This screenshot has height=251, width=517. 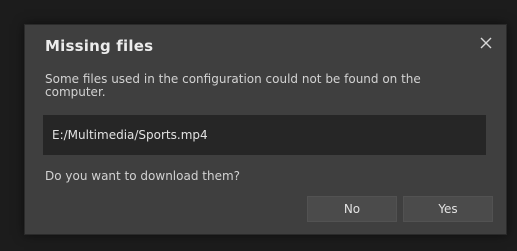 I want to click on close-icon, so click(x=486, y=43).